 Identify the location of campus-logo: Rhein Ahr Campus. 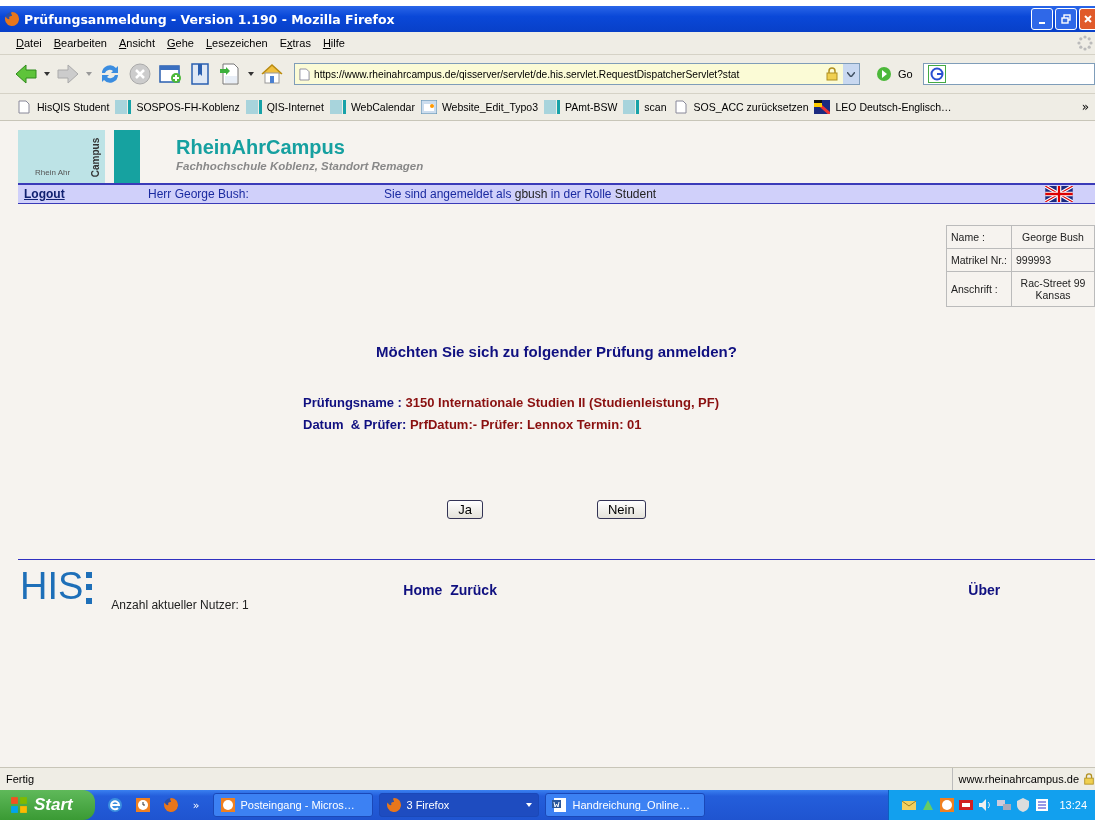
(61, 156).